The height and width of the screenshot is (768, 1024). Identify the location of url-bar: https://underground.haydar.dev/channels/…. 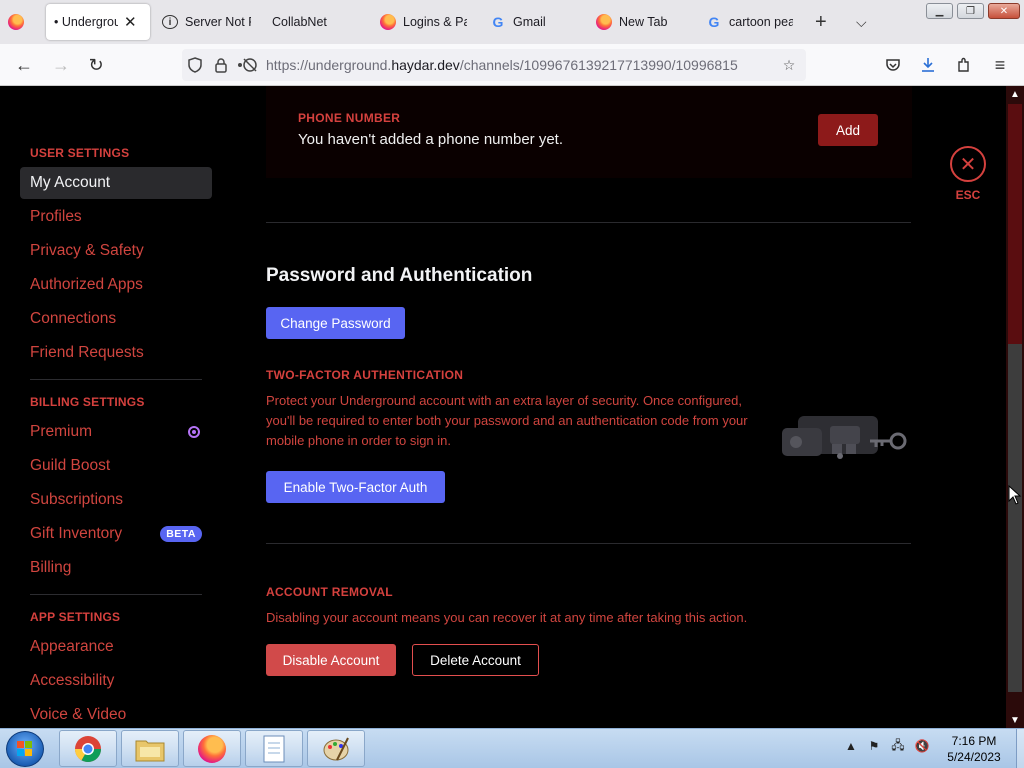
(494, 65).